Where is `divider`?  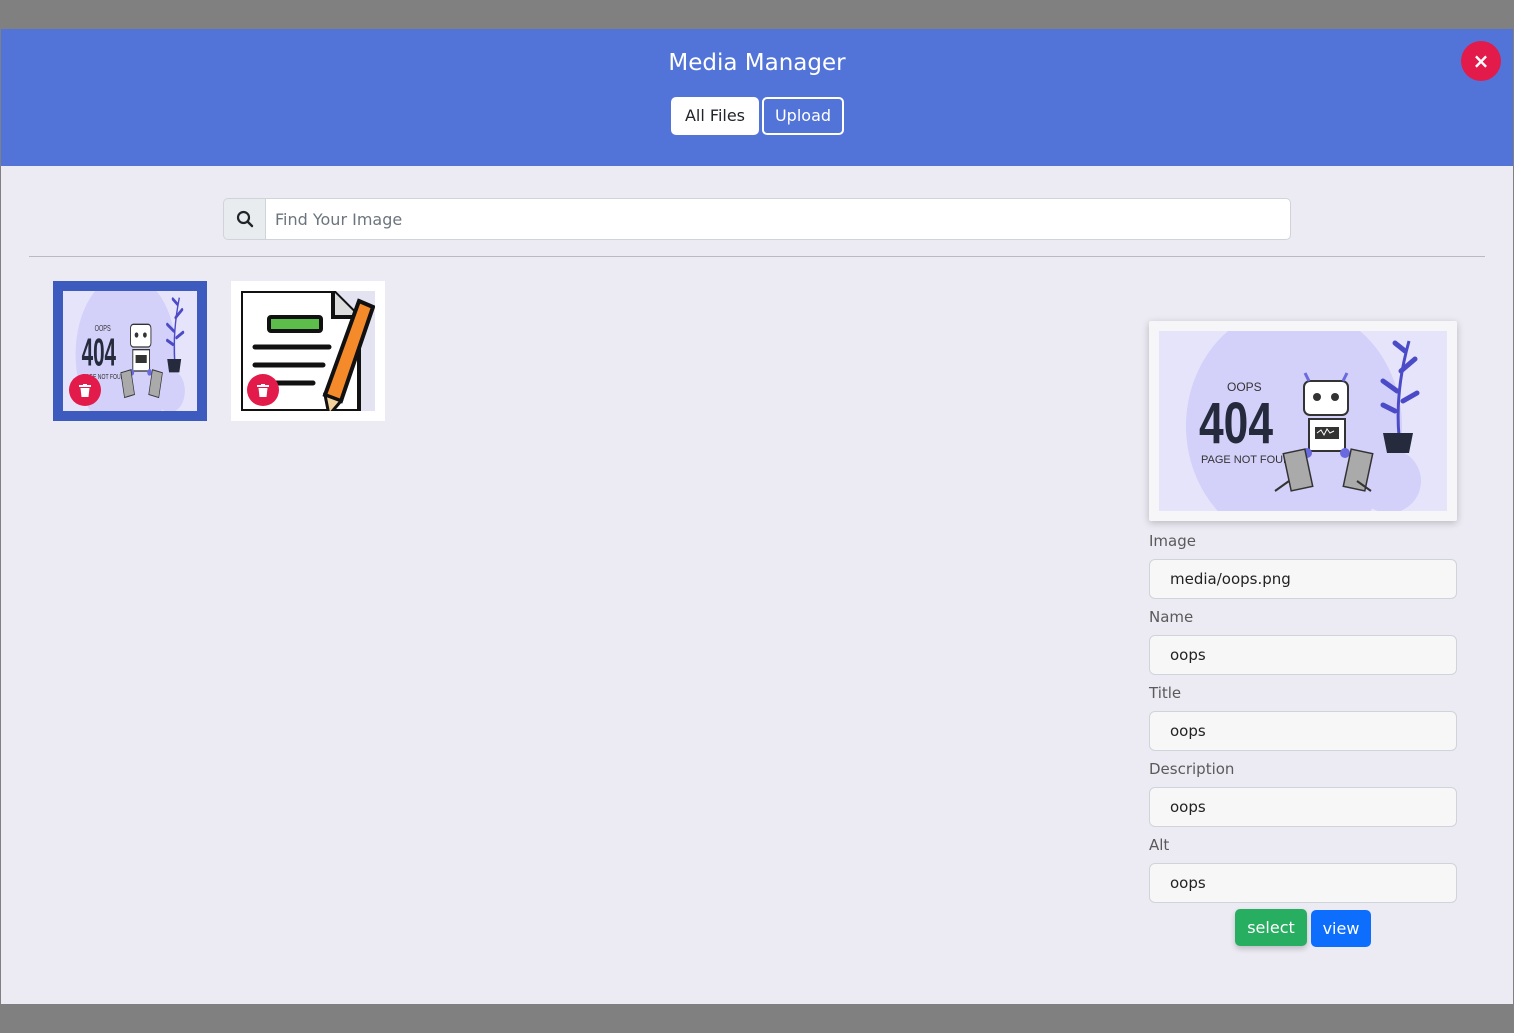
divider is located at coordinates (757, 256).